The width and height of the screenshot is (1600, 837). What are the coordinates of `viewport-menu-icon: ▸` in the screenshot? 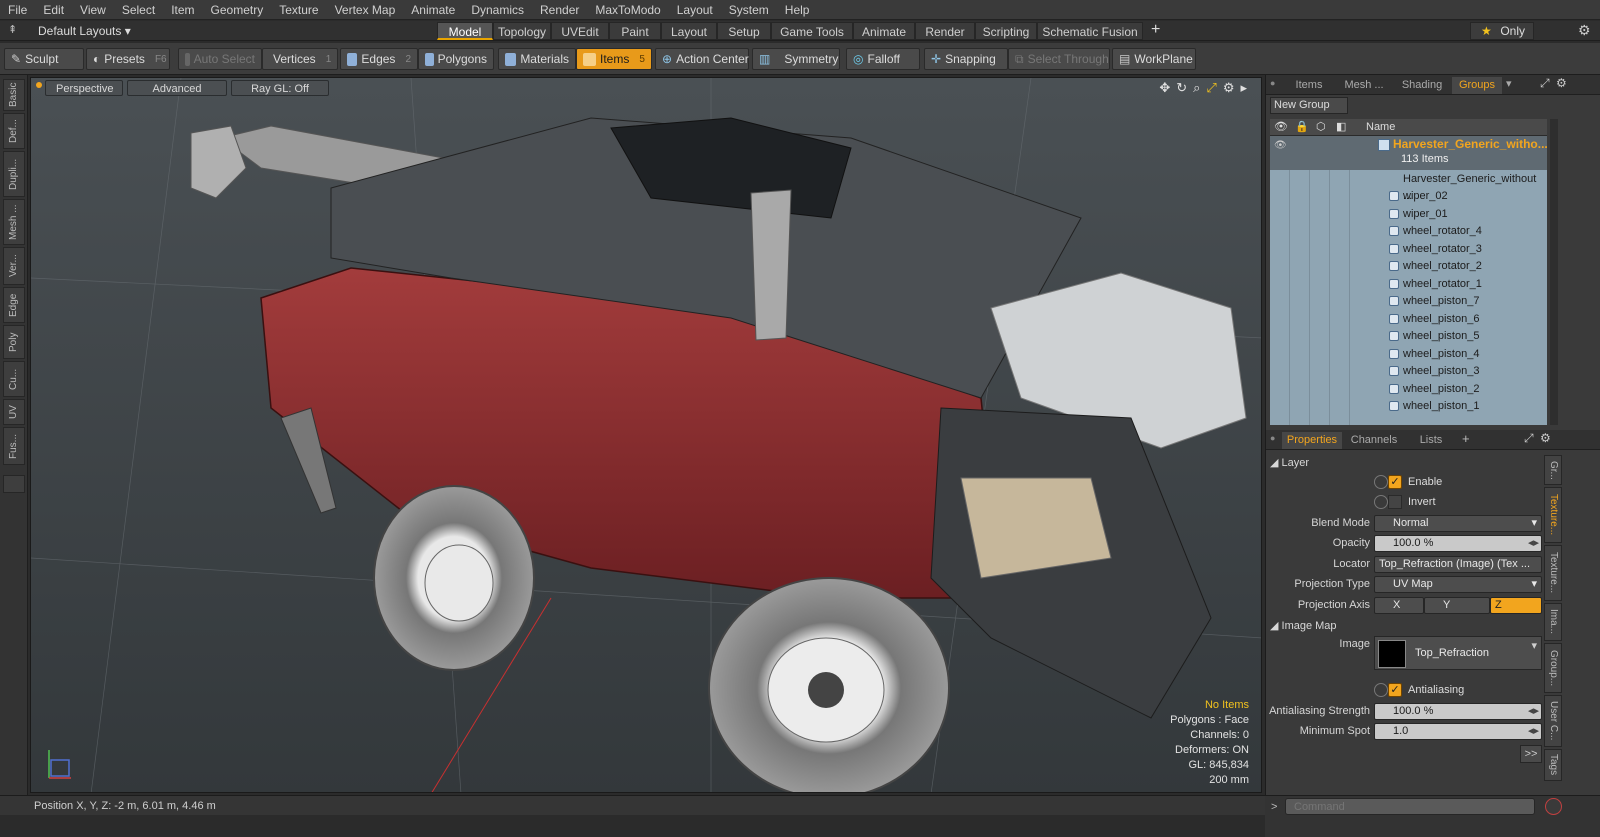 It's located at (1243, 88).